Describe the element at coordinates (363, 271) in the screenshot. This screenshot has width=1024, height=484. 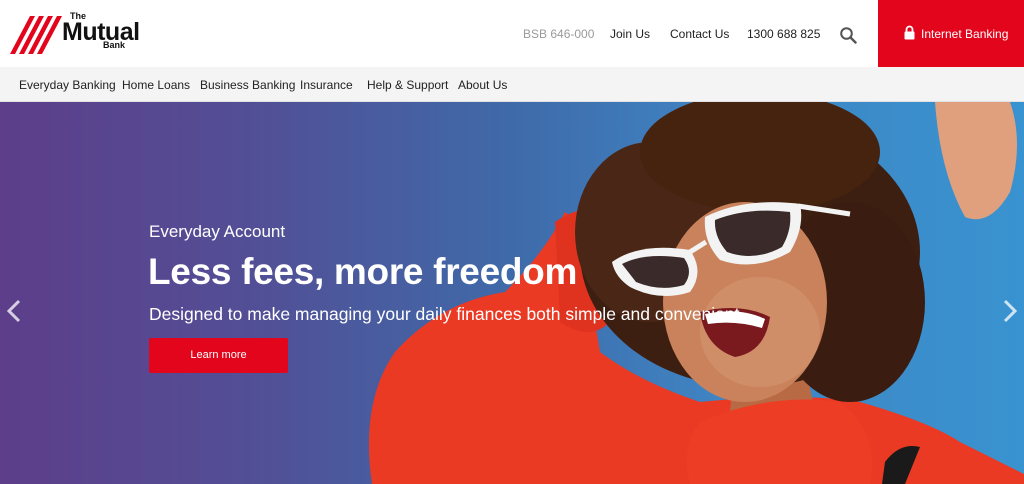
I see `hero-title: Less fees, more freedom` at that location.